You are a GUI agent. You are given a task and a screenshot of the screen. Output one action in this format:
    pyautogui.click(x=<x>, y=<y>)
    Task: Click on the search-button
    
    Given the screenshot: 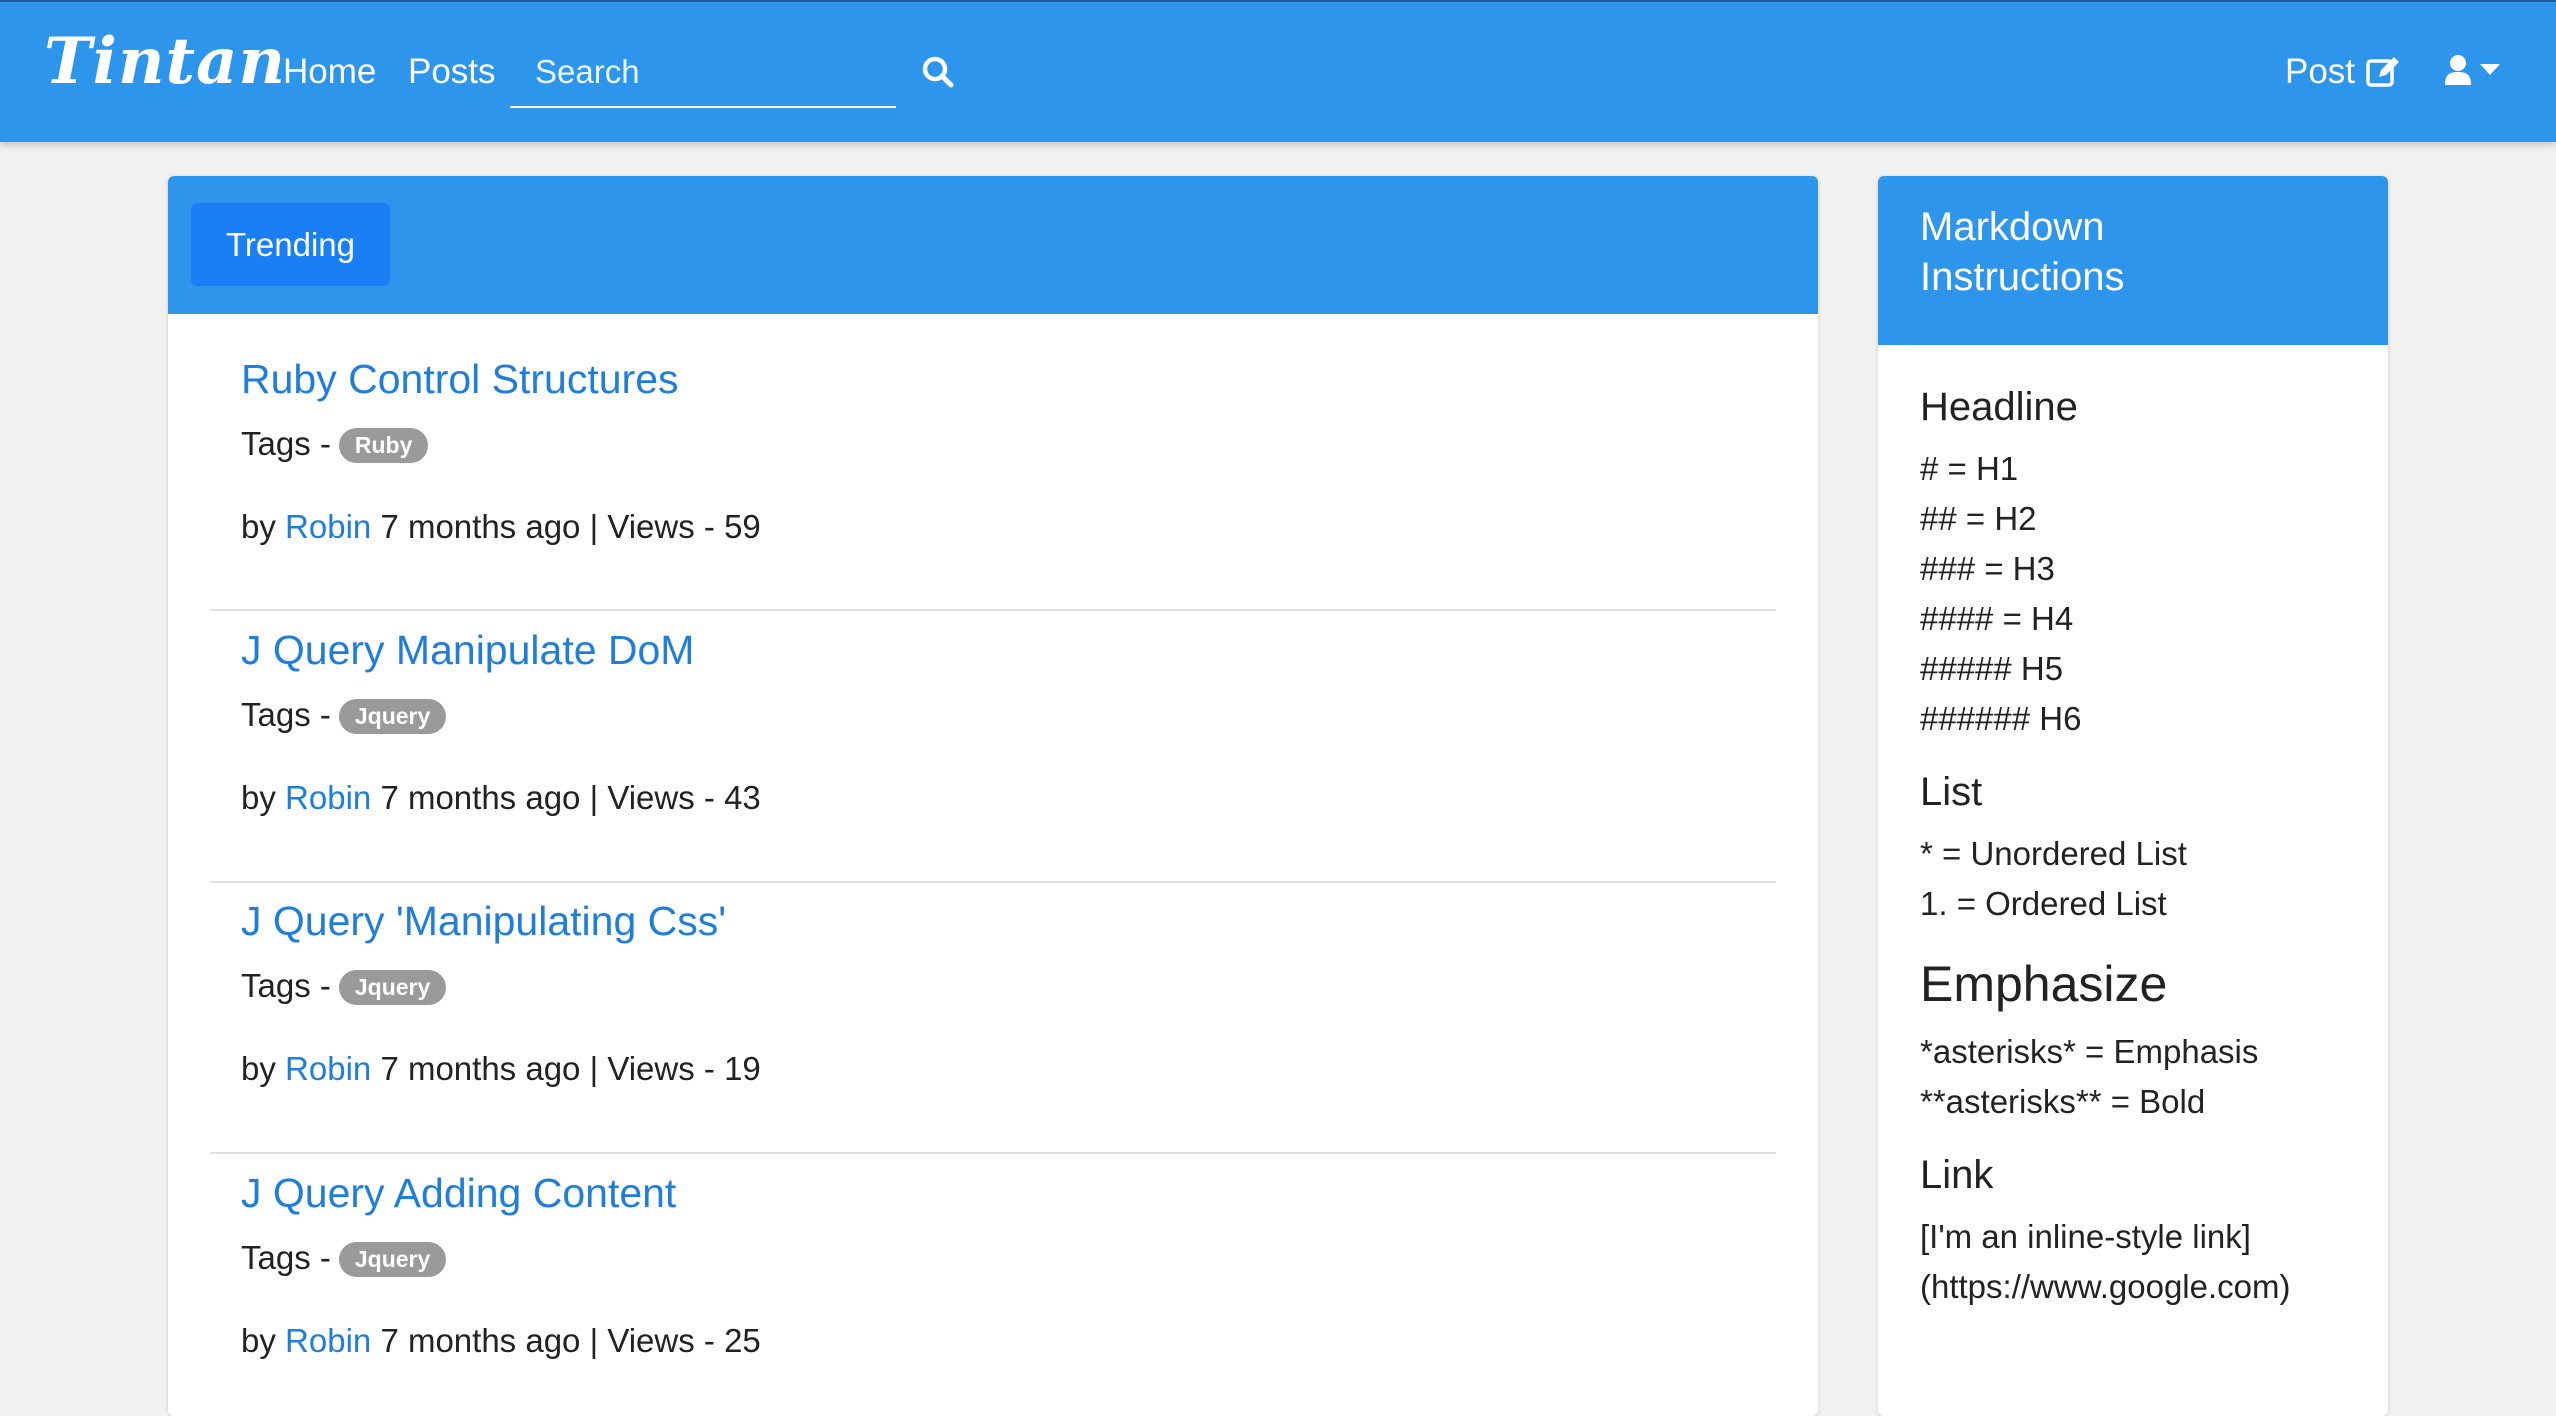 What is the action you would take?
    pyautogui.click(x=940, y=74)
    